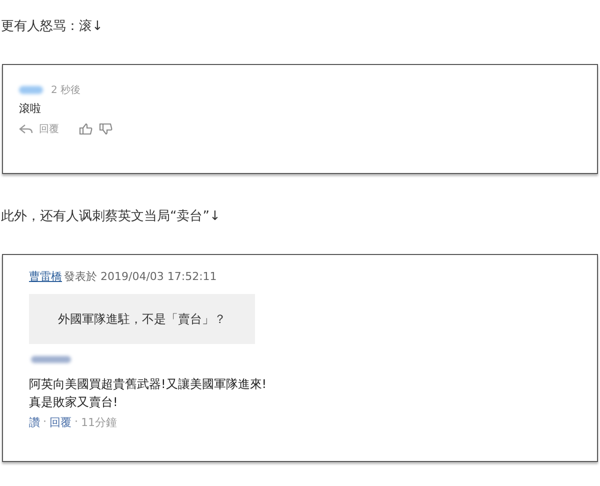  I want to click on thumbs-down-icon, so click(106, 129).